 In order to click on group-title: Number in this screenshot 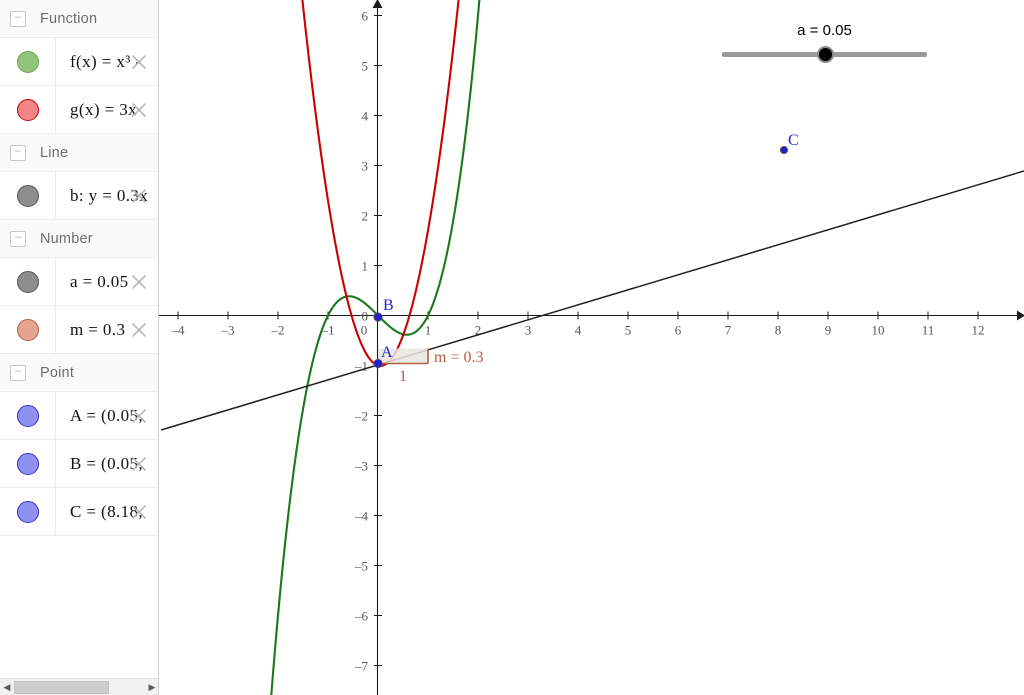, I will do `click(66, 238)`.